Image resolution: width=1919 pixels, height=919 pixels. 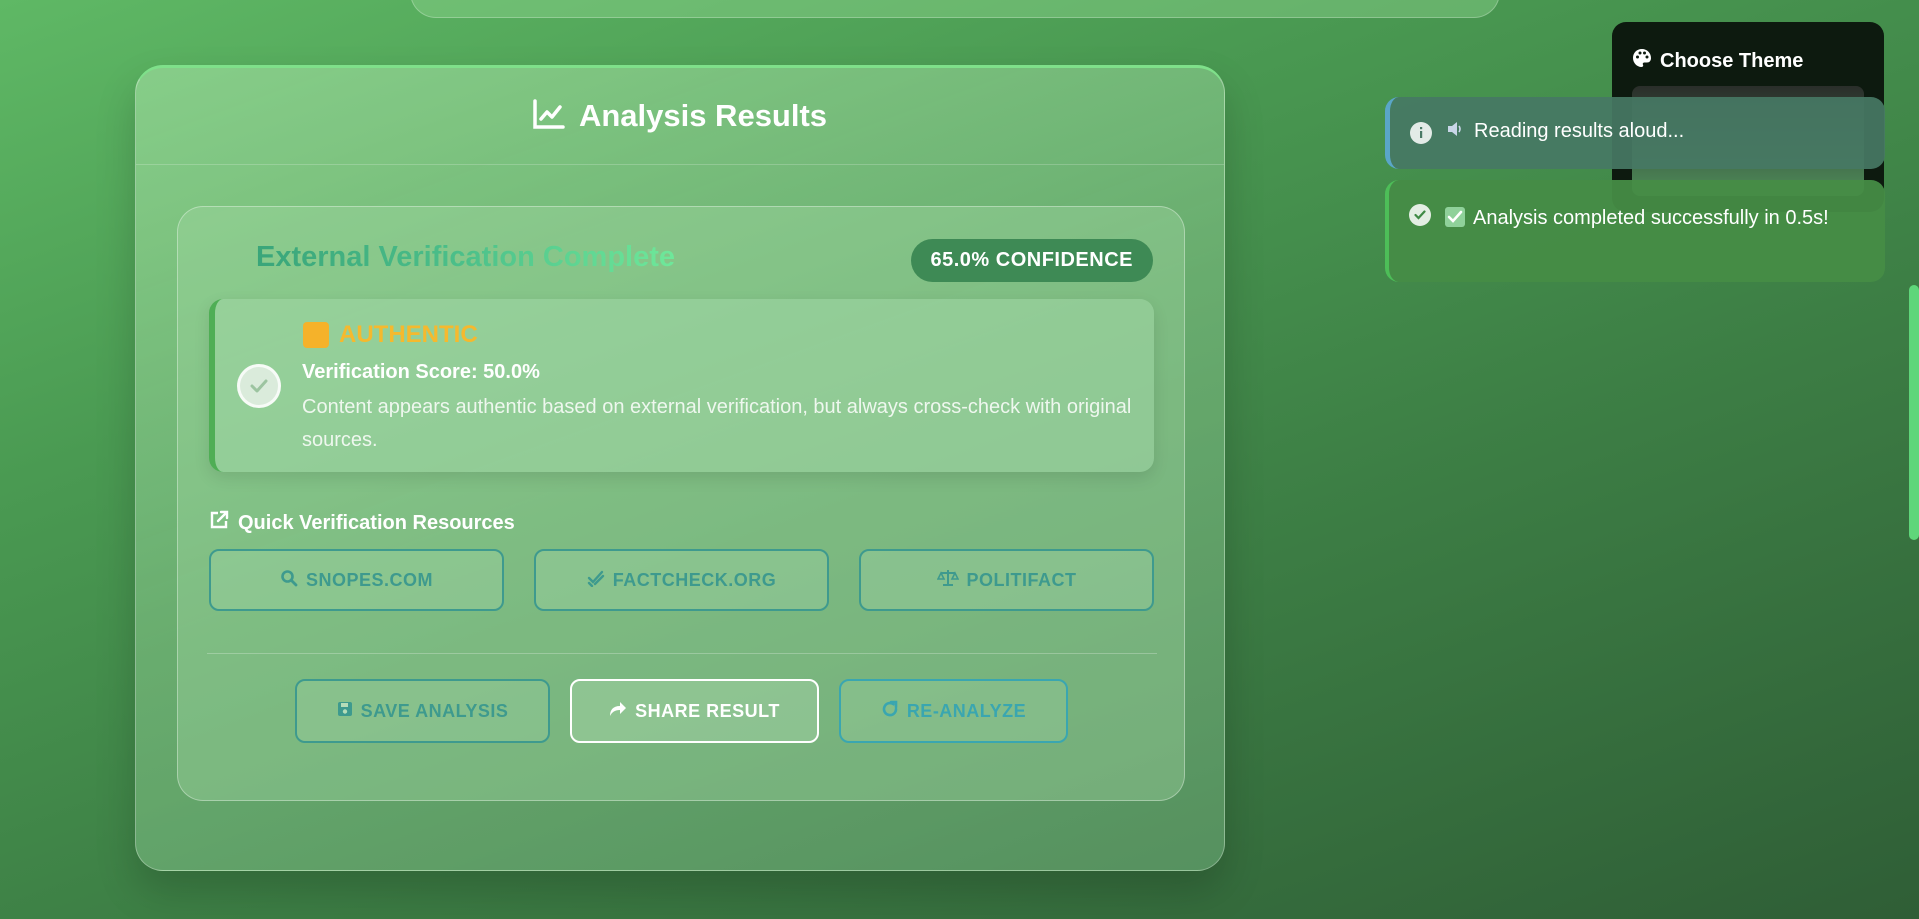 What do you see at coordinates (369, 579) in the screenshot?
I see `snopes-label: SNOPES.COM` at bounding box center [369, 579].